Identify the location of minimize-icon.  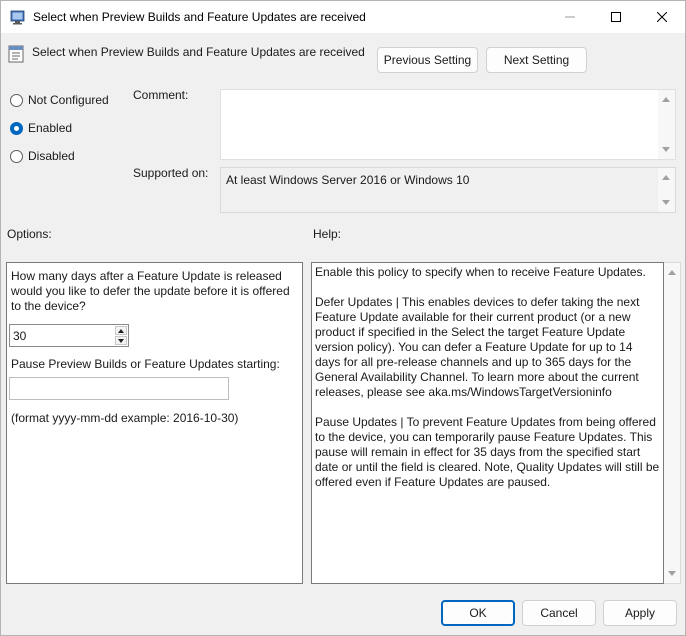
(570, 17).